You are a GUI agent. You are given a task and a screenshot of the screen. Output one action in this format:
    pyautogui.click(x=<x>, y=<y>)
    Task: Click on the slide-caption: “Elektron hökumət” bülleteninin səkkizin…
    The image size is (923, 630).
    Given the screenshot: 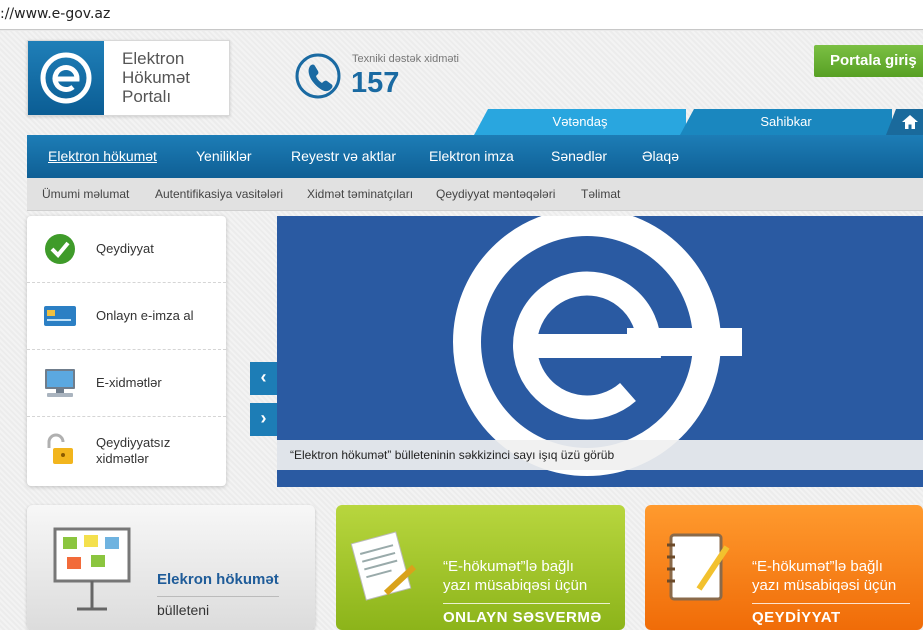 What is the action you would take?
    pyautogui.click(x=452, y=455)
    